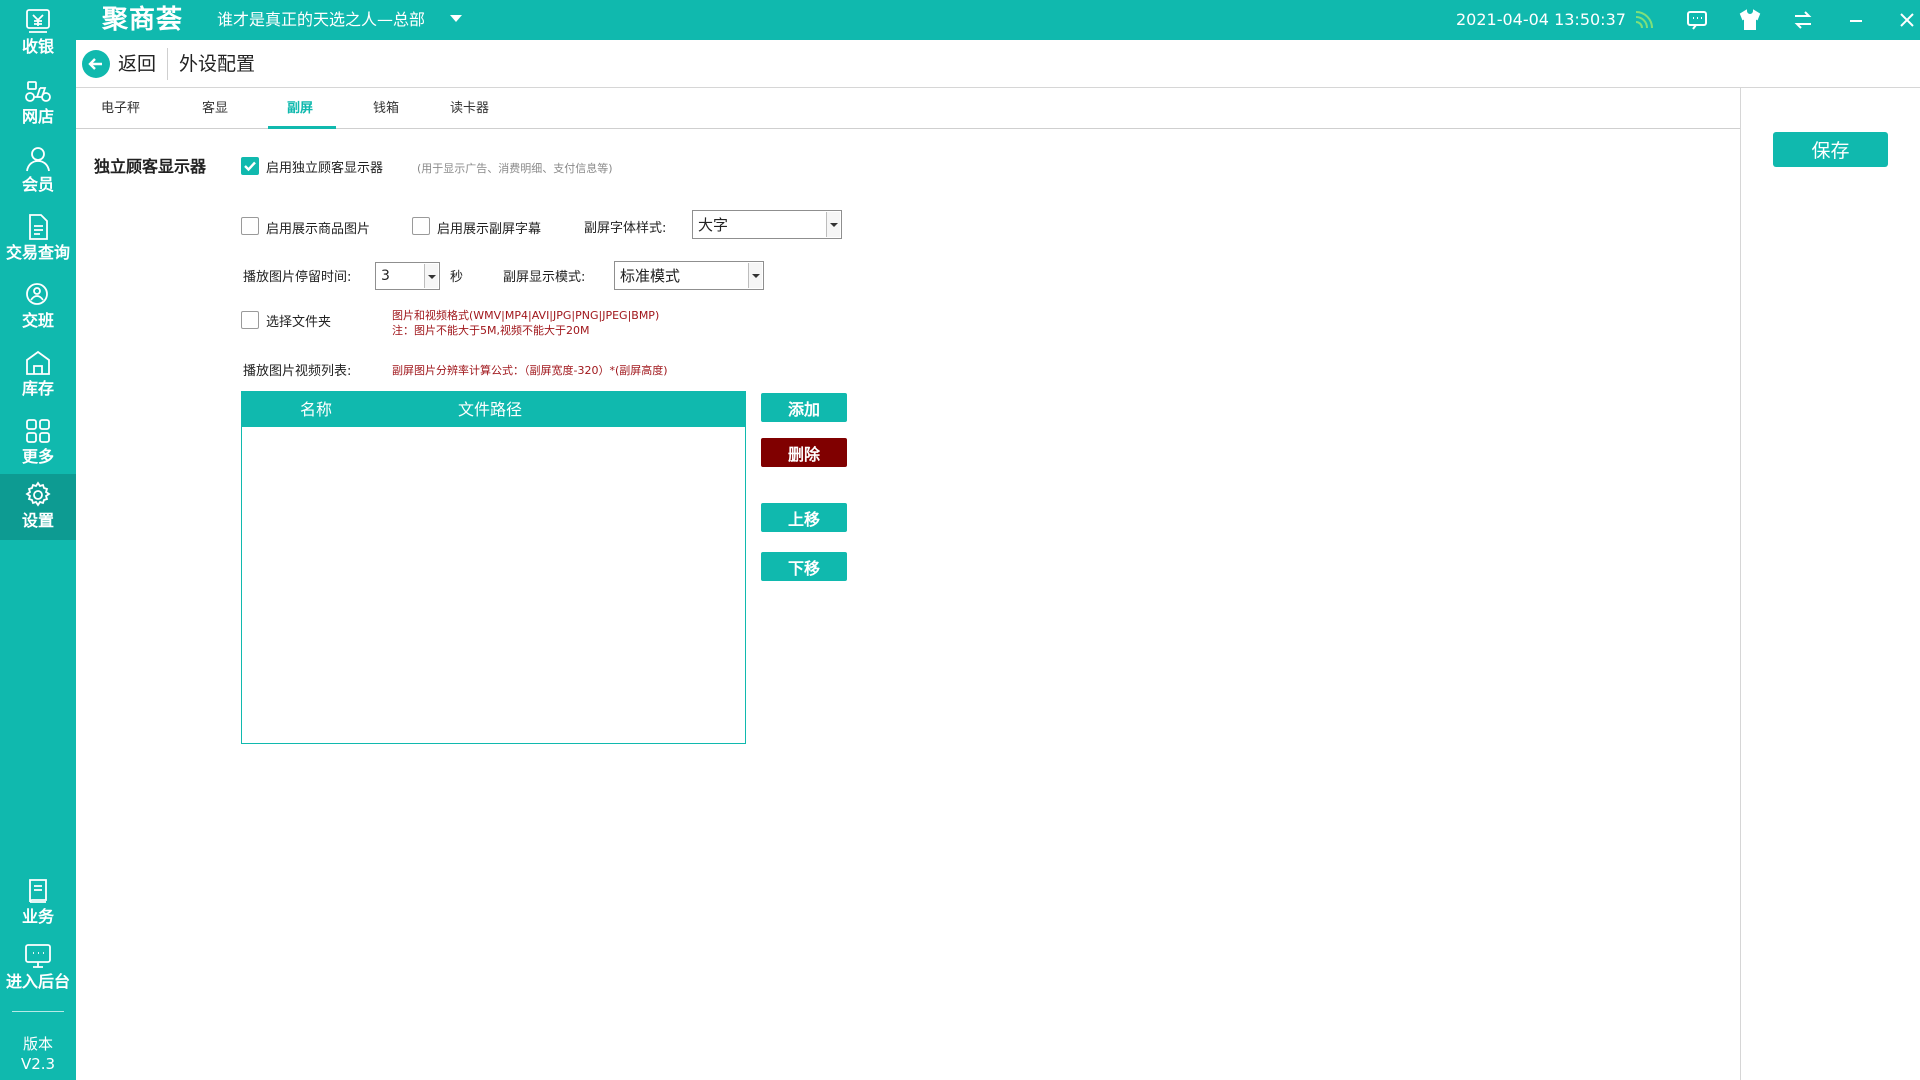 The width and height of the screenshot is (1920, 1080). I want to click on handover-icon, so click(37, 294).